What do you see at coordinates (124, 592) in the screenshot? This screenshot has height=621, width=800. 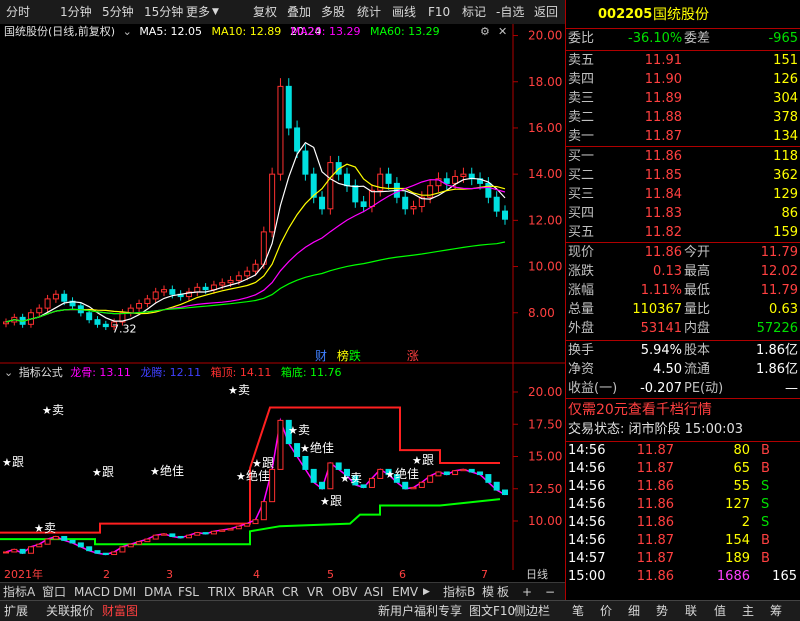 I see `tab-dmi: DMI` at bounding box center [124, 592].